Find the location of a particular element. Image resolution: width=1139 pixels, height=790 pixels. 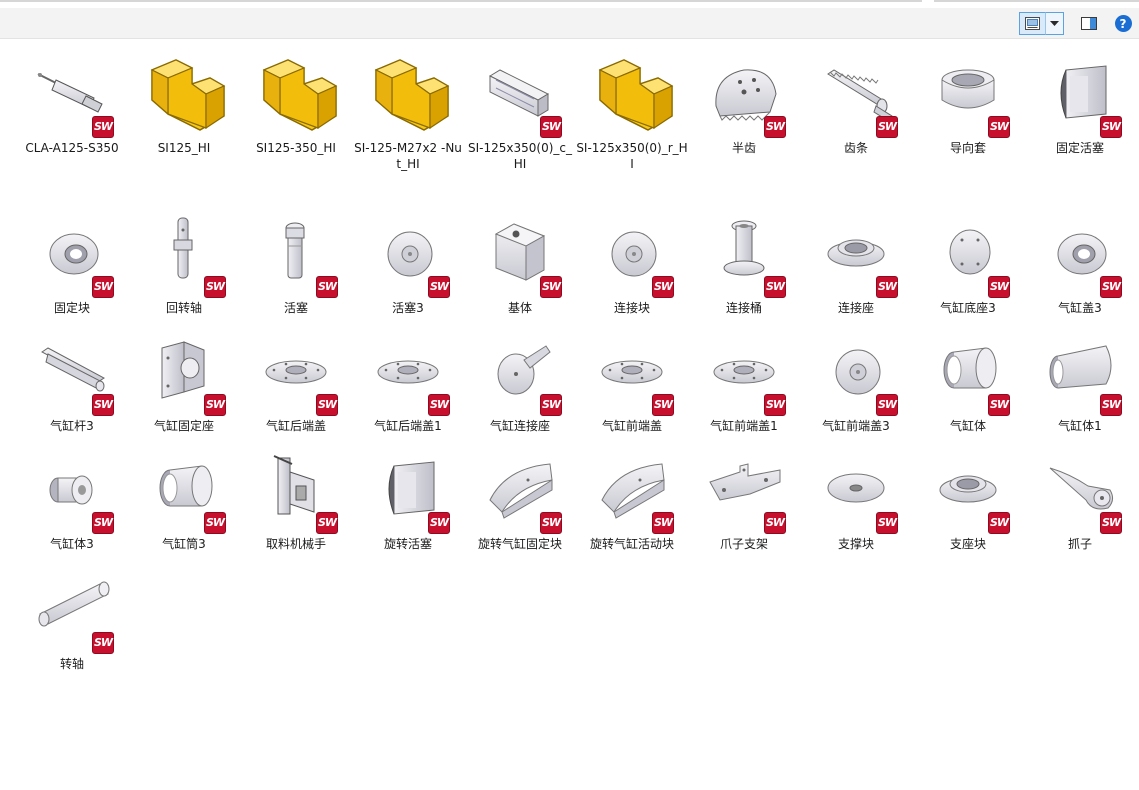

file-item: SW 旋转气缸活动块 is located at coordinates (632, 505).